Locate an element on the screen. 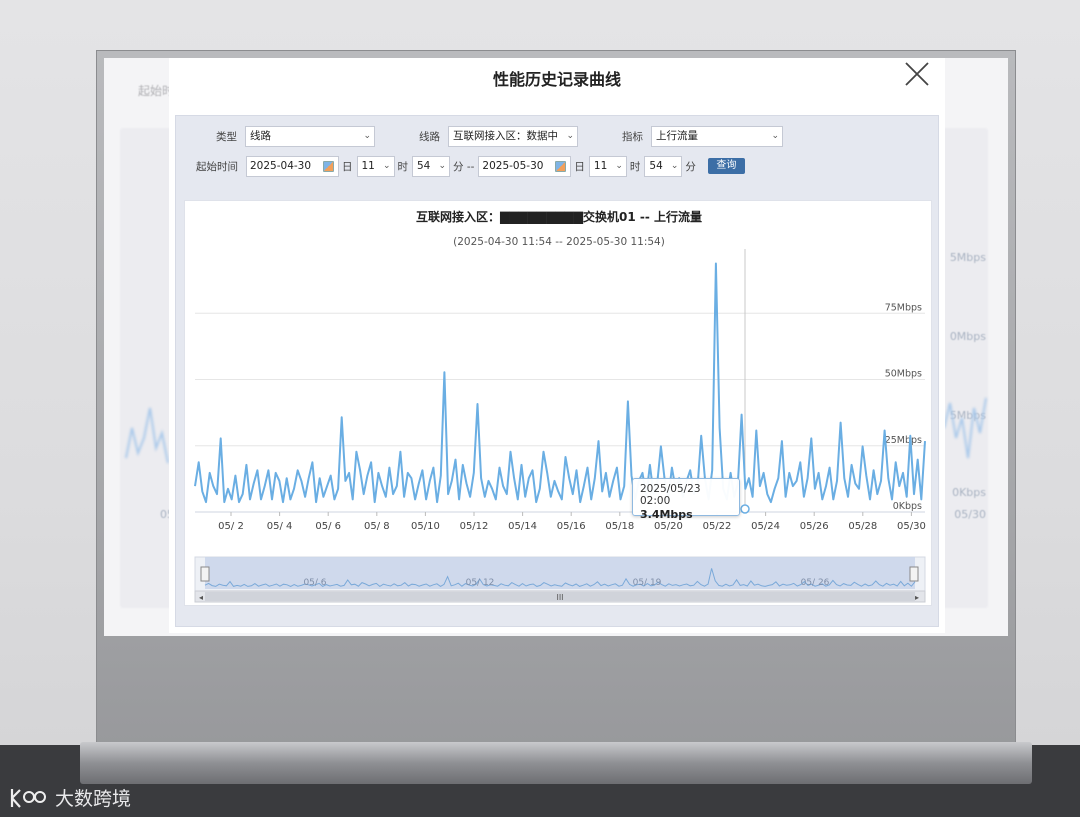  monitor-stand is located at coordinates (556, 763).